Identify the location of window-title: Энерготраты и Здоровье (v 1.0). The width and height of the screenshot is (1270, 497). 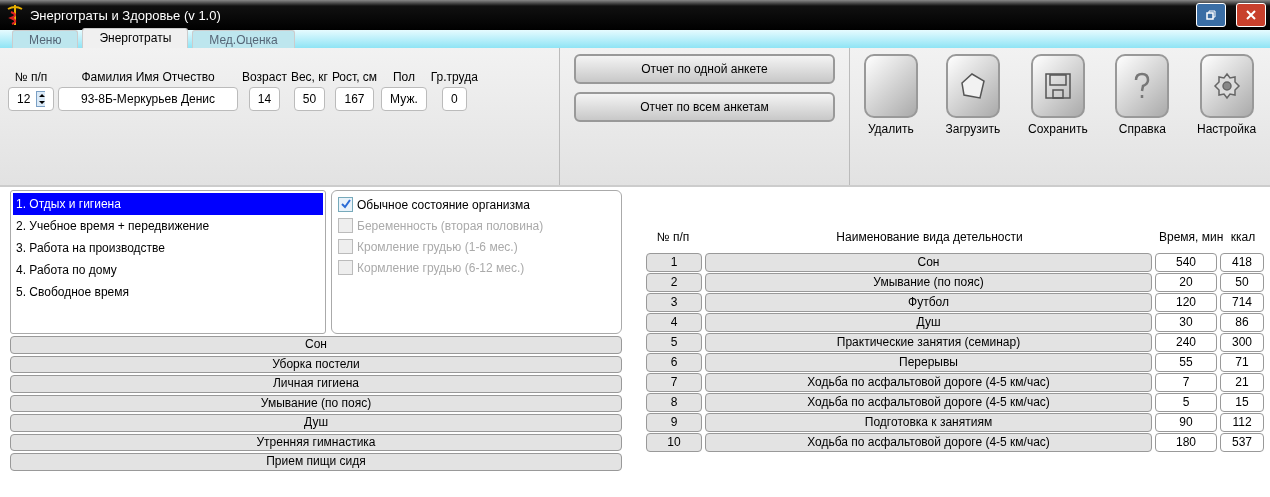
(126, 15).